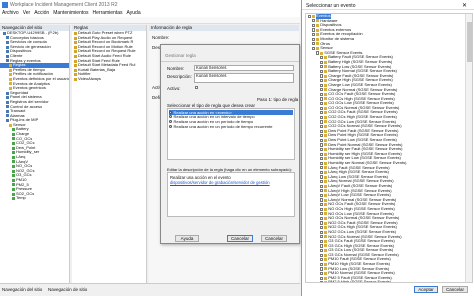 Image resolution: width=474 pixels, height=296 pixels. Describe the element at coordinates (27, 13) in the screenshot. I see `menu-item: Ver` at that location.